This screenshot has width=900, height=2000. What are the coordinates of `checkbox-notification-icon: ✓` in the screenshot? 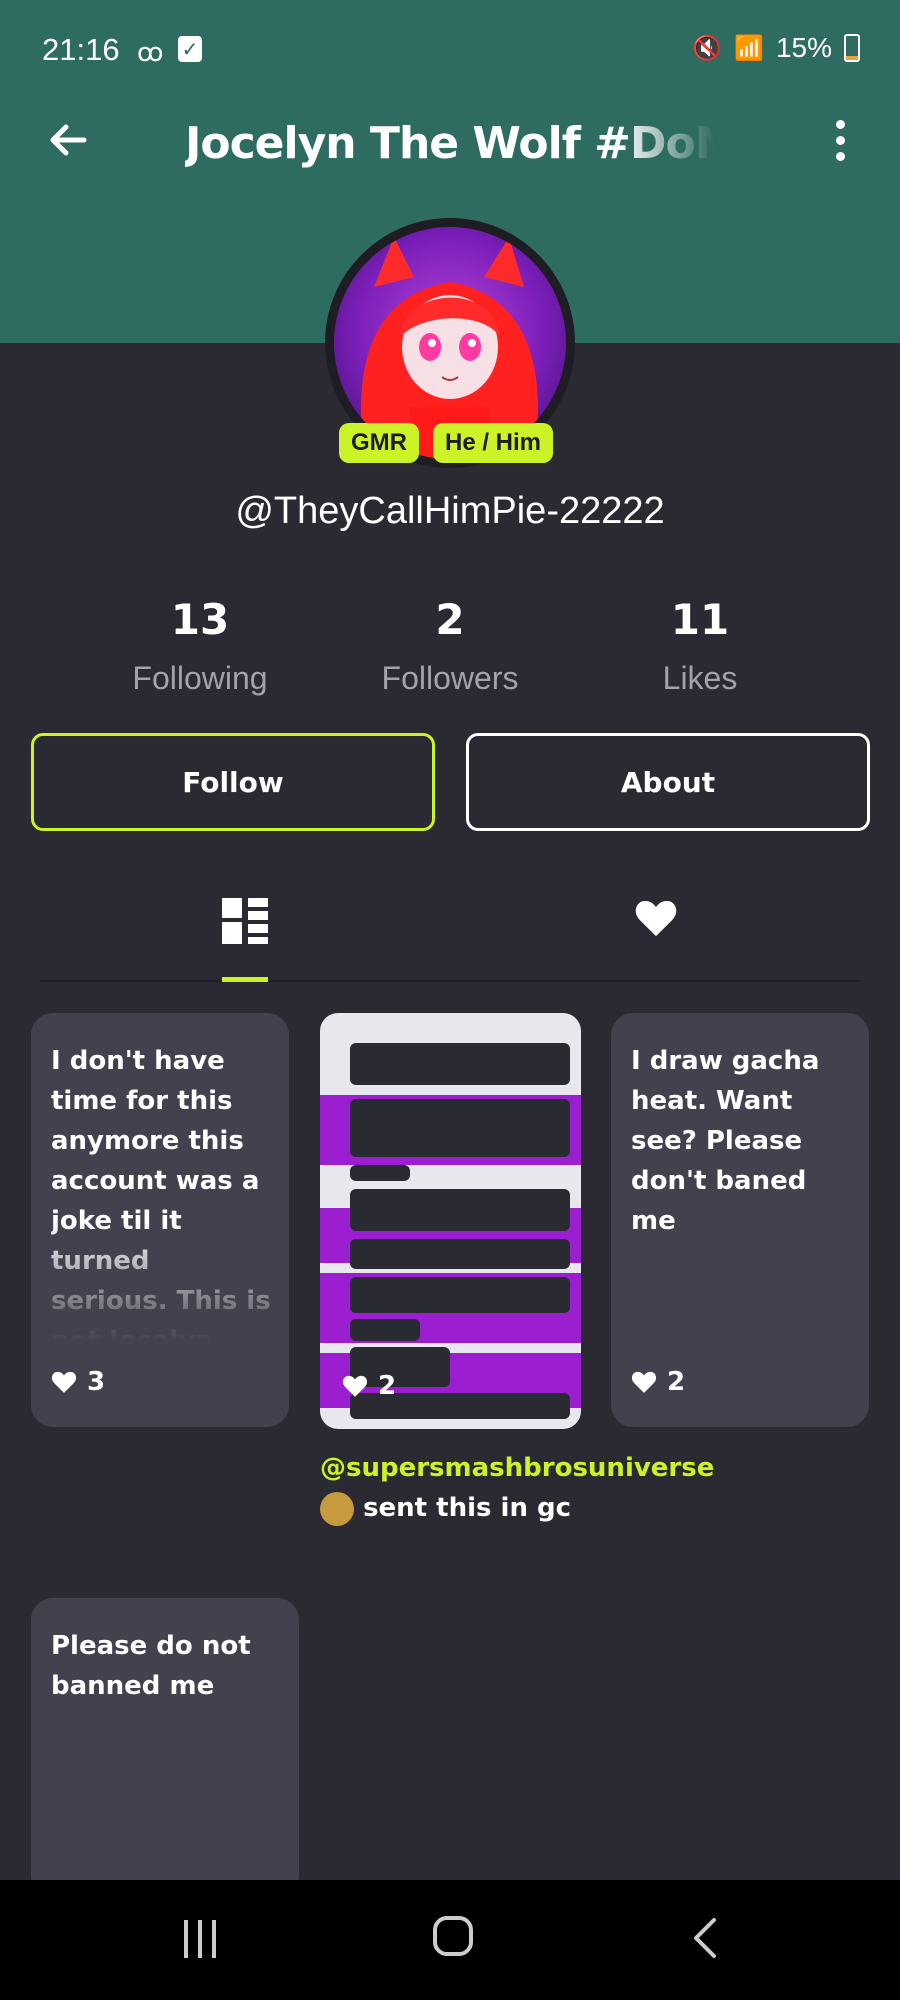 It's located at (190, 49).